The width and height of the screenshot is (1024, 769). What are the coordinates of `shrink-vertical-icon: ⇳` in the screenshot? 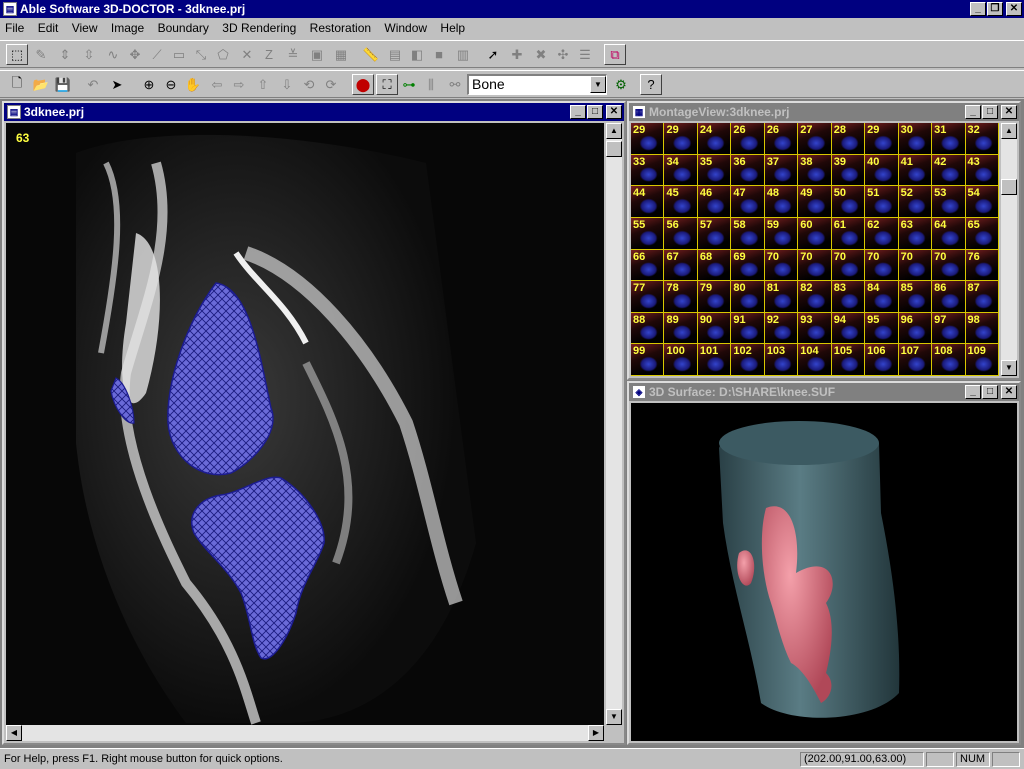 It's located at (89, 54).